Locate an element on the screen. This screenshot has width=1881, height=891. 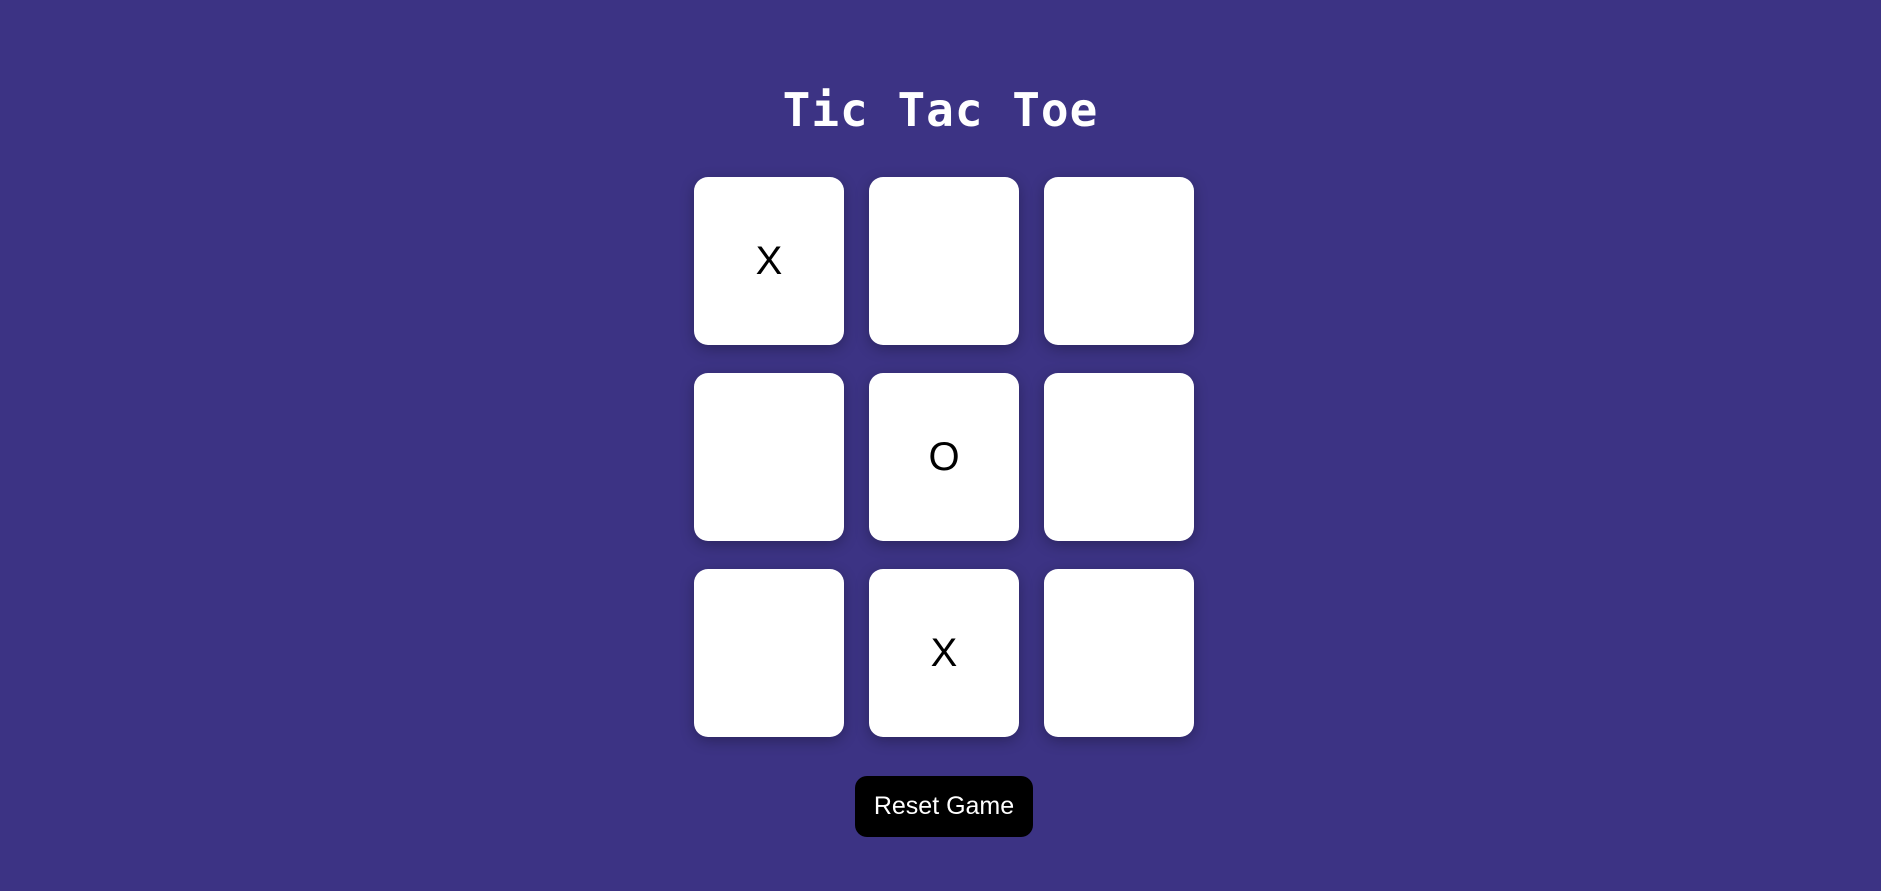
board-cell-8: X is located at coordinates (944, 653).